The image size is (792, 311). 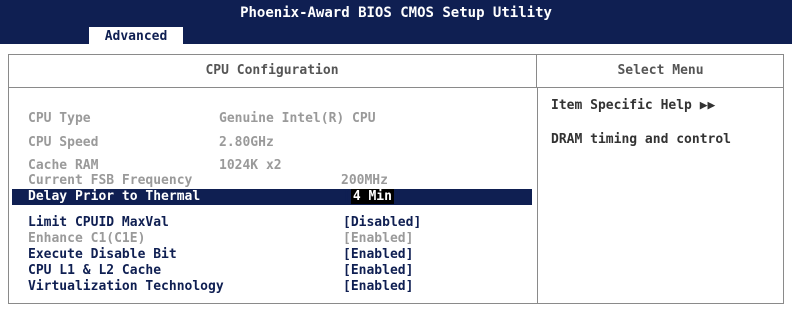 What do you see at coordinates (102, 254) in the screenshot?
I see `execute-disable-label: Execute Disable Bit` at bounding box center [102, 254].